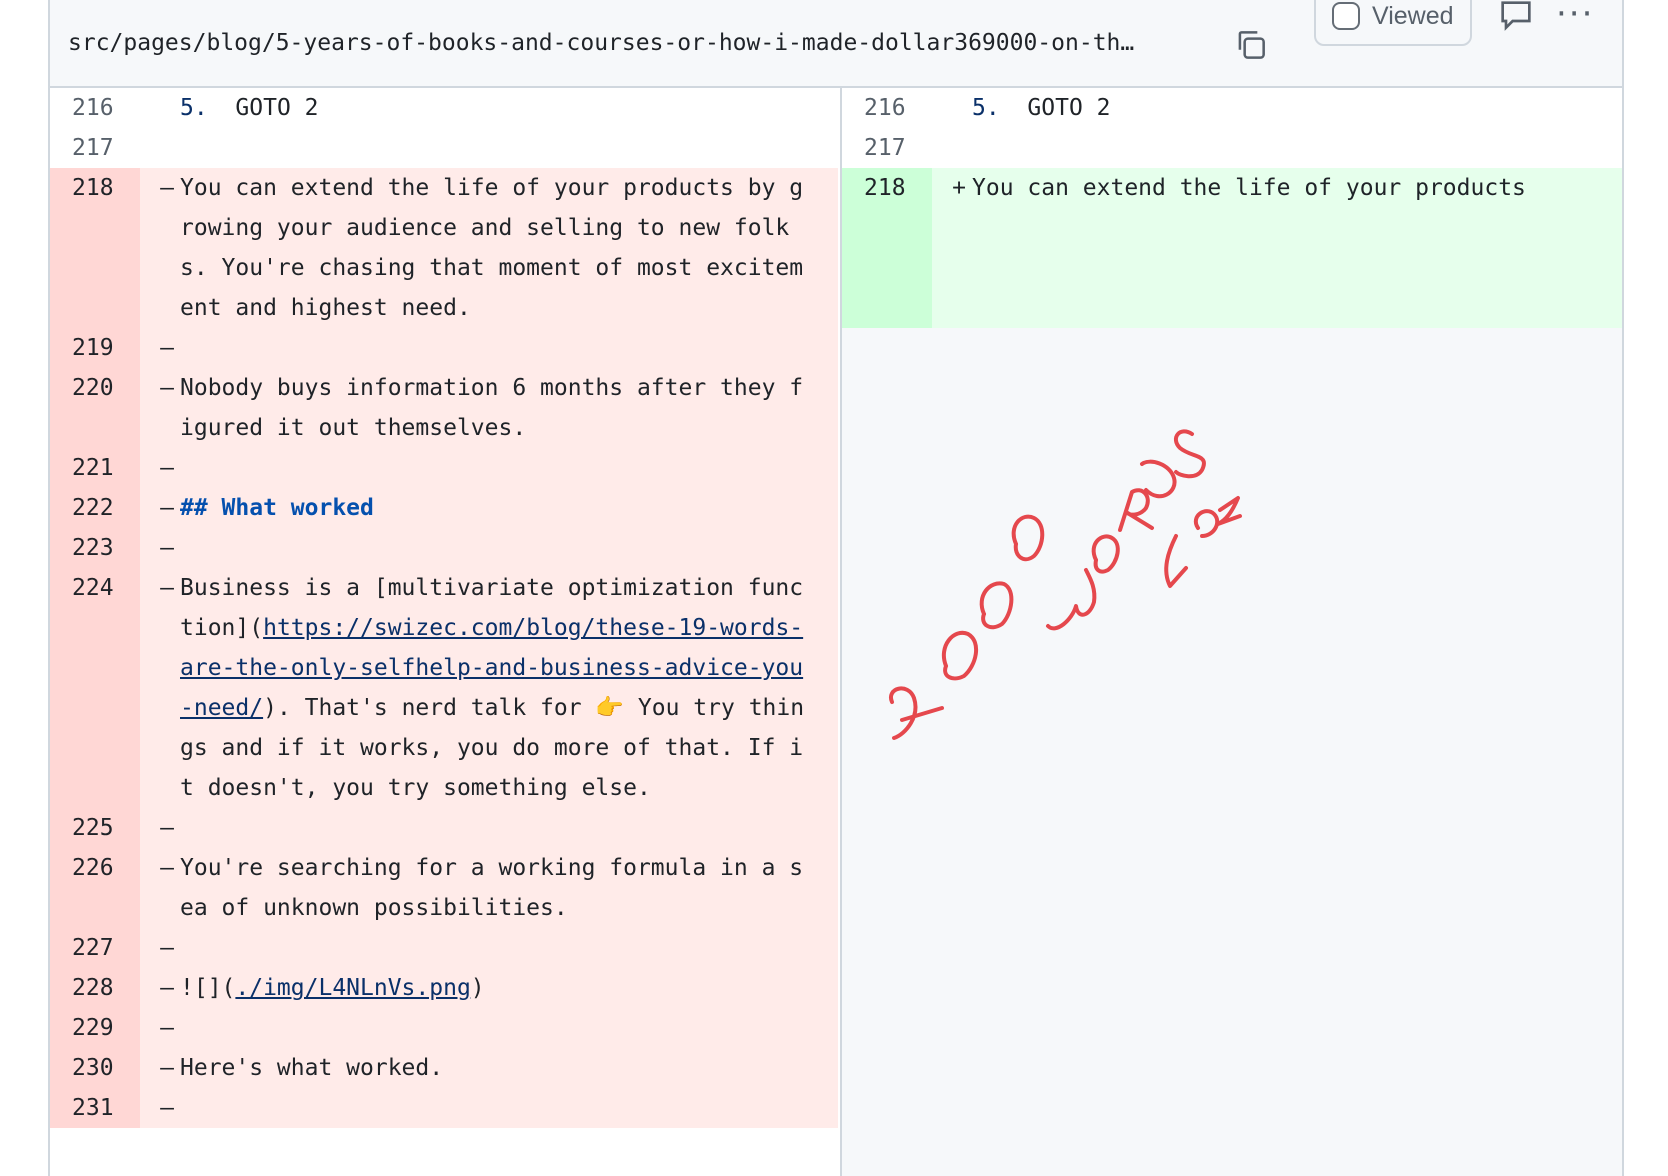 The image size is (1668, 1176). What do you see at coordinates (1346, 16) in the screenshot?
I see `checkbox-icon` at bounding box center [1346, 16].